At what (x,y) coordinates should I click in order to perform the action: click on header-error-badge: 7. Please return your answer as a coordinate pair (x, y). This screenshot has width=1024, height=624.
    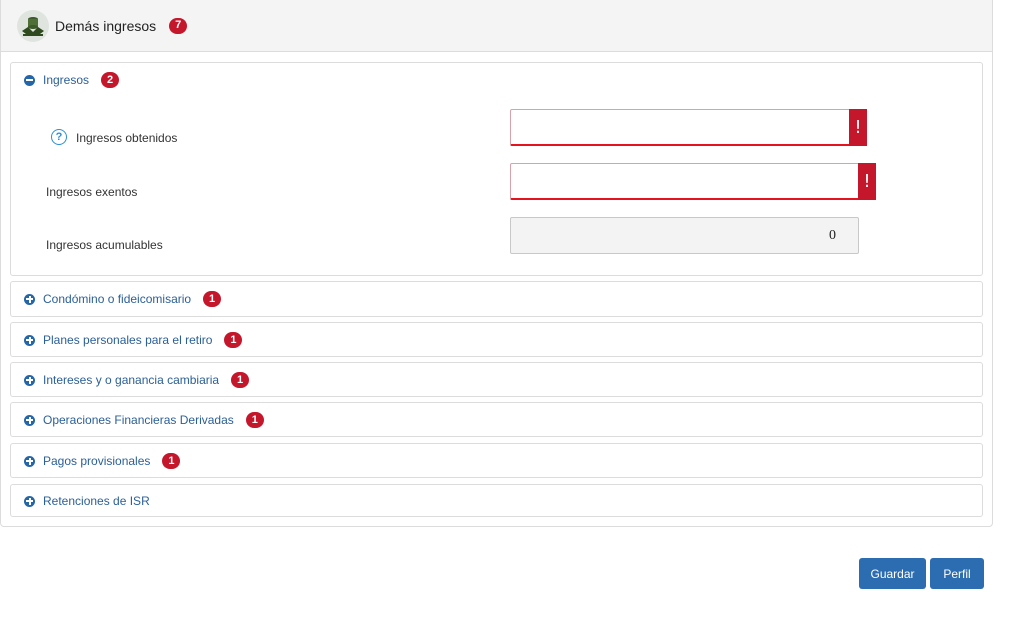
    Looking at the image, I should click on (178, 25).